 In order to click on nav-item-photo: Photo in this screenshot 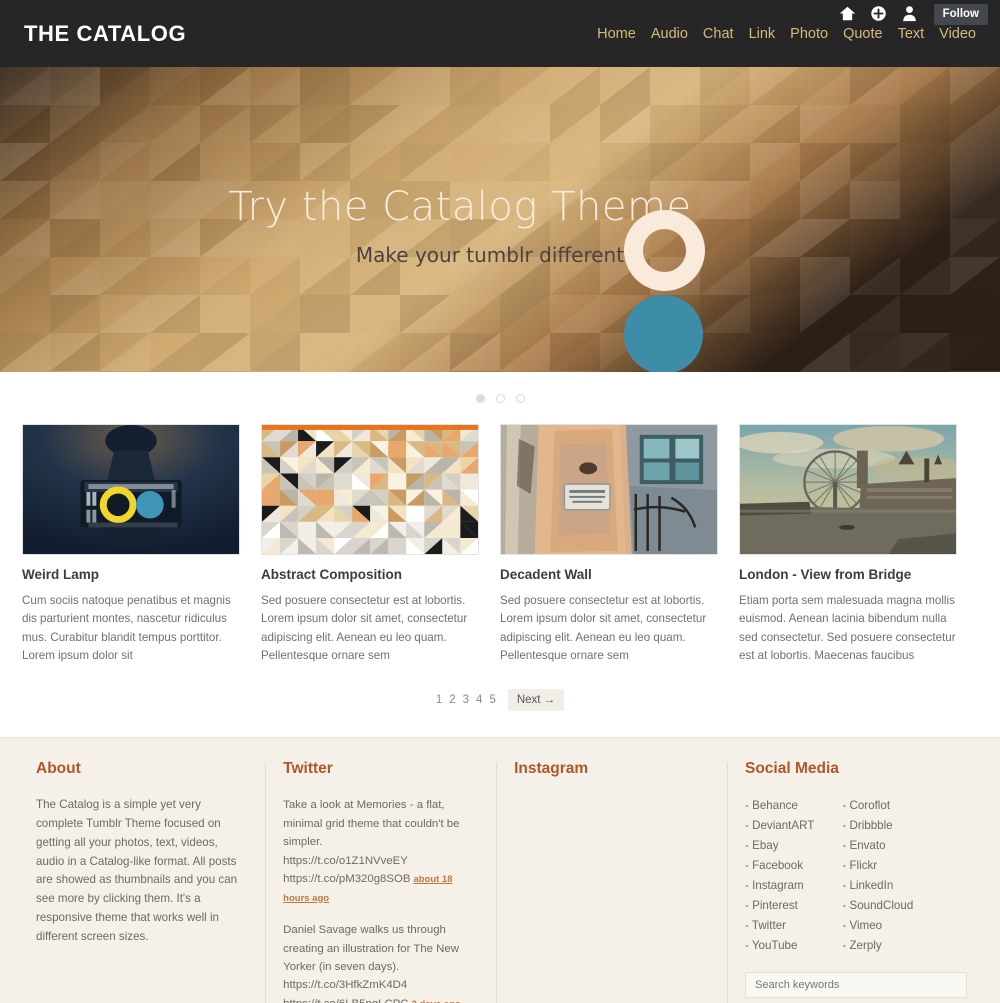, I will do `click(809, 34)`.